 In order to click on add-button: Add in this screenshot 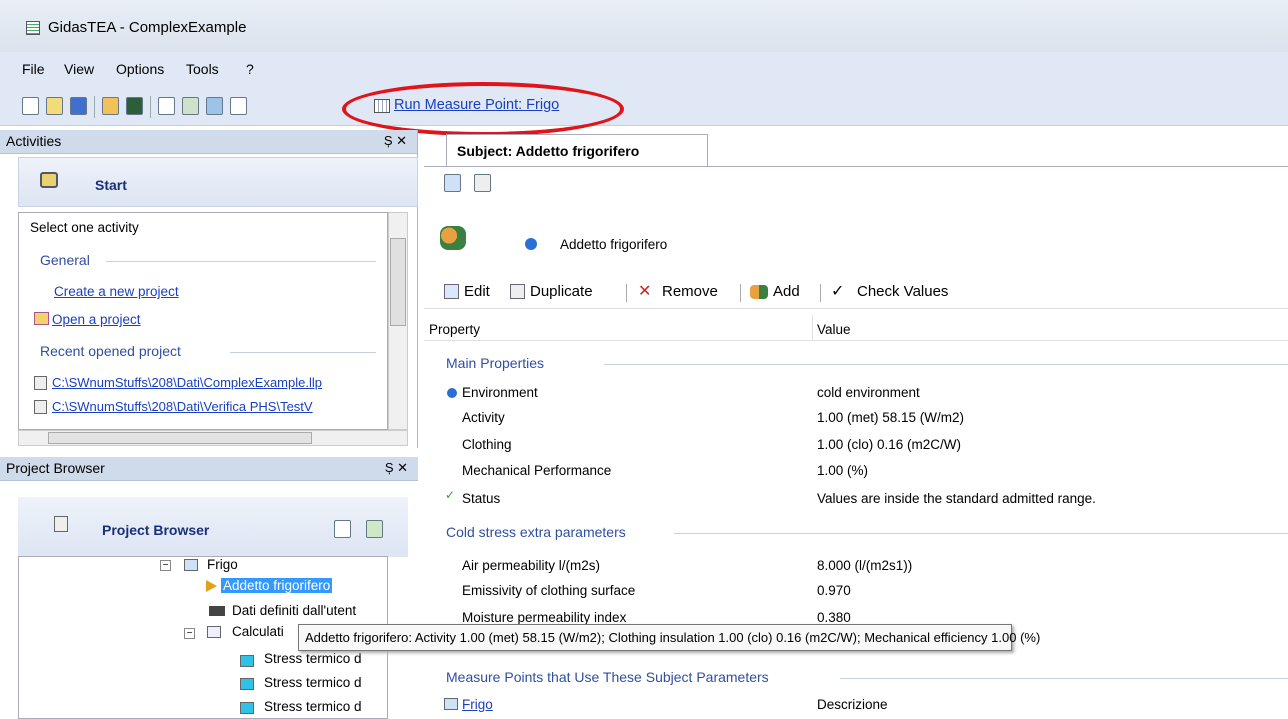, I will do `click(786, 291)`.